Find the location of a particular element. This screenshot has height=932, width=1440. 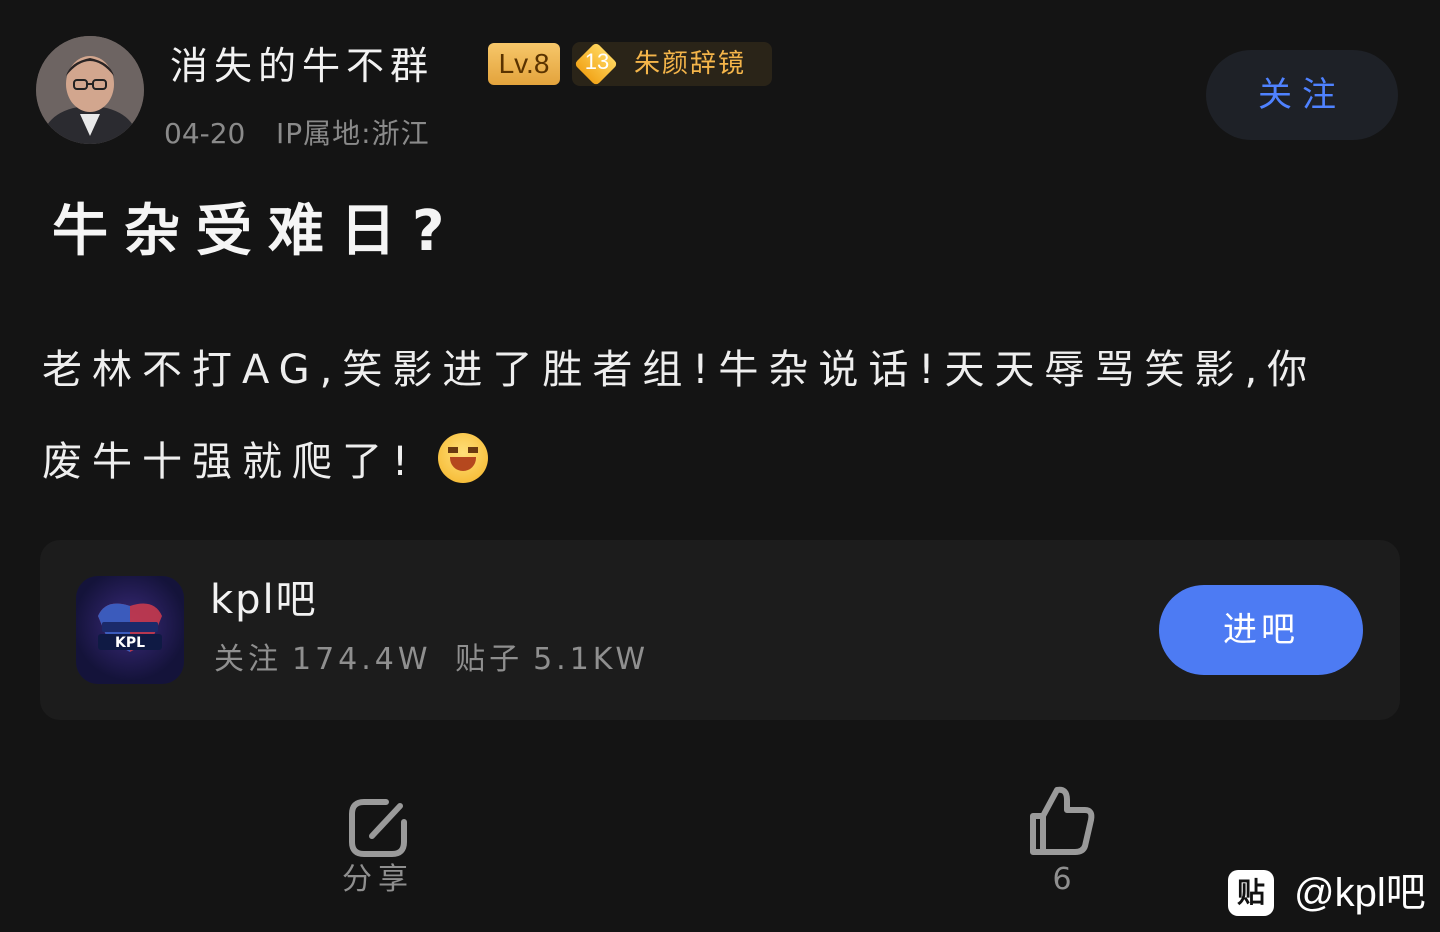

post-date: 04-20 is located at coordinates (205, 133).